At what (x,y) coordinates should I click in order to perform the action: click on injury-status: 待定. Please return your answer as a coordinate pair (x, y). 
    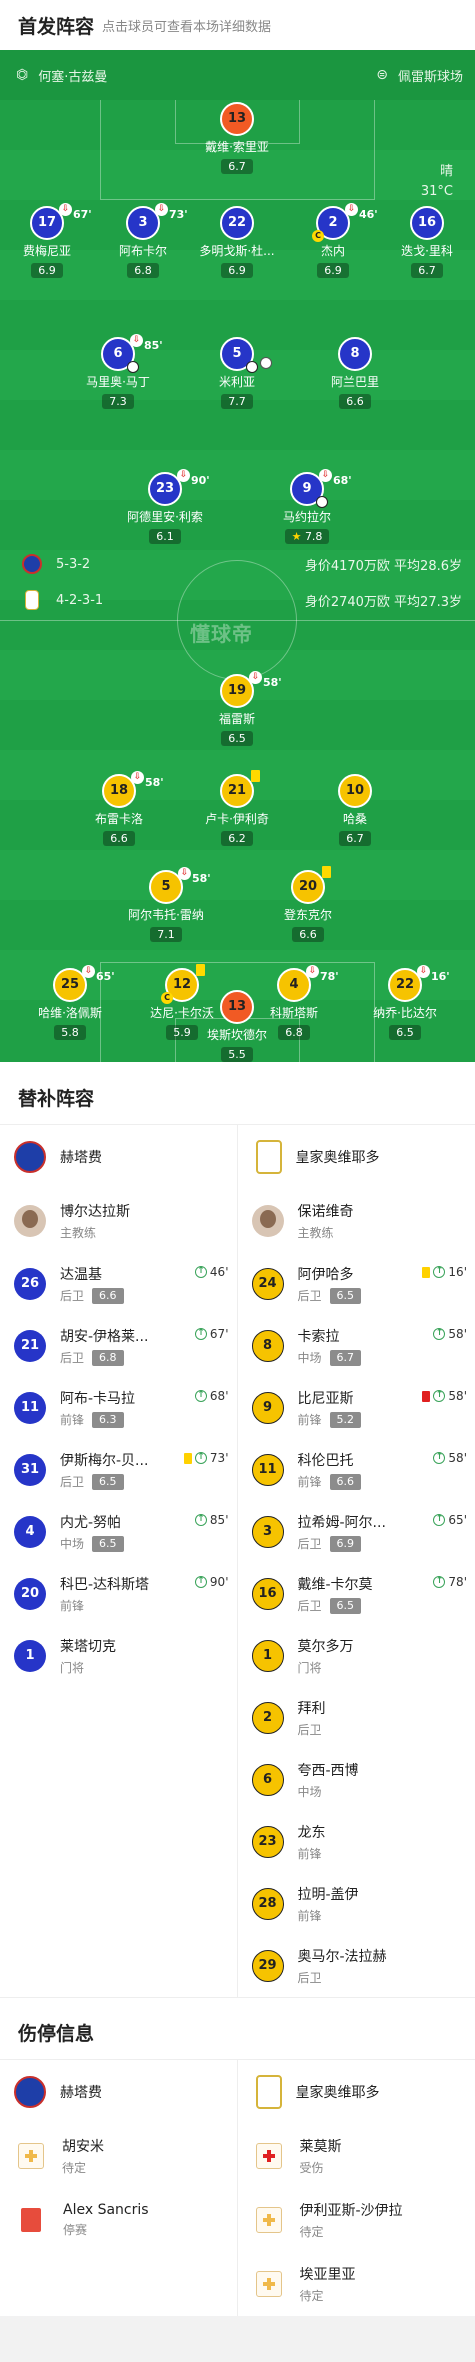
    Looking at the image, I should click on (83, 2167).